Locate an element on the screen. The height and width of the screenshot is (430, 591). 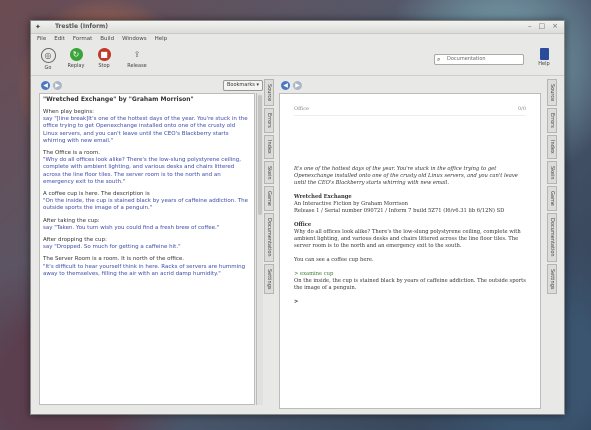
object-list: You can see a coffee cup here. is located at coordinates (334, 260).